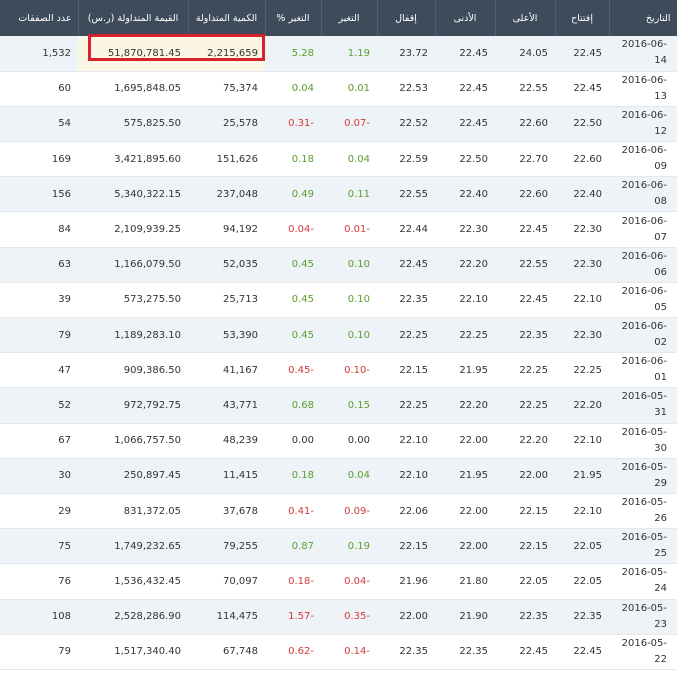 The width and height of the screenshot is (677, 681). I want to click on cell-close: 22.59, so click(406, 159).